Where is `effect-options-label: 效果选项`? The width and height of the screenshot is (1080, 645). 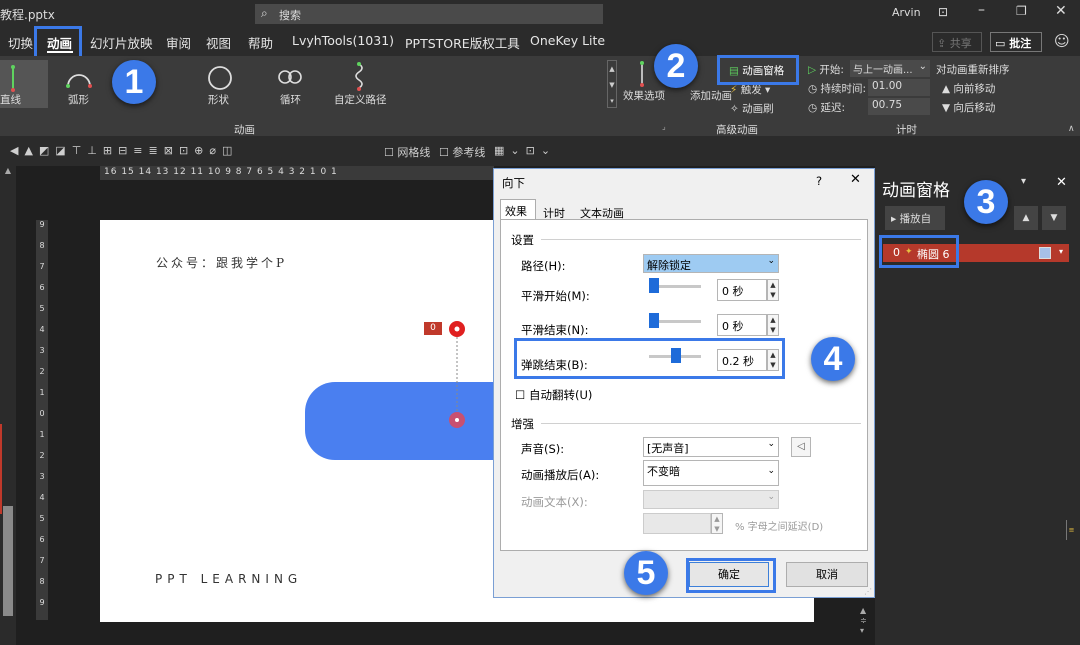
effect-options-label: 效果选项 is located at coordinates (644, 95).